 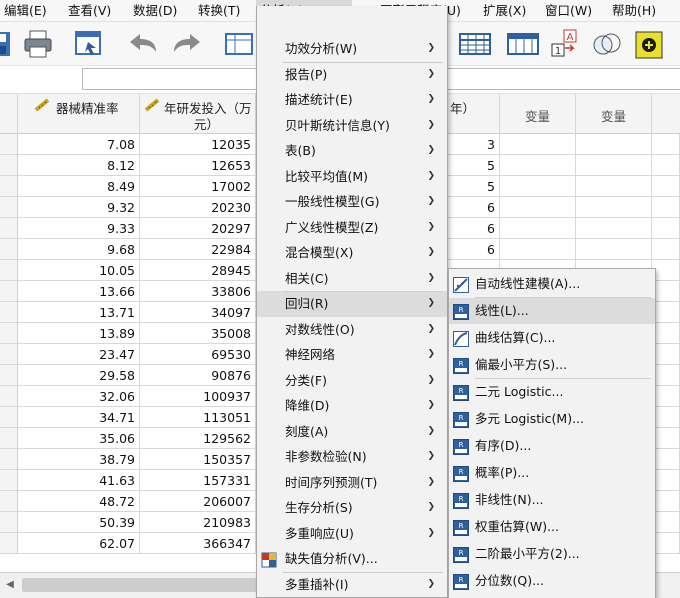 I want to click on table-cell: 13.71, so click(x=79, y=312).